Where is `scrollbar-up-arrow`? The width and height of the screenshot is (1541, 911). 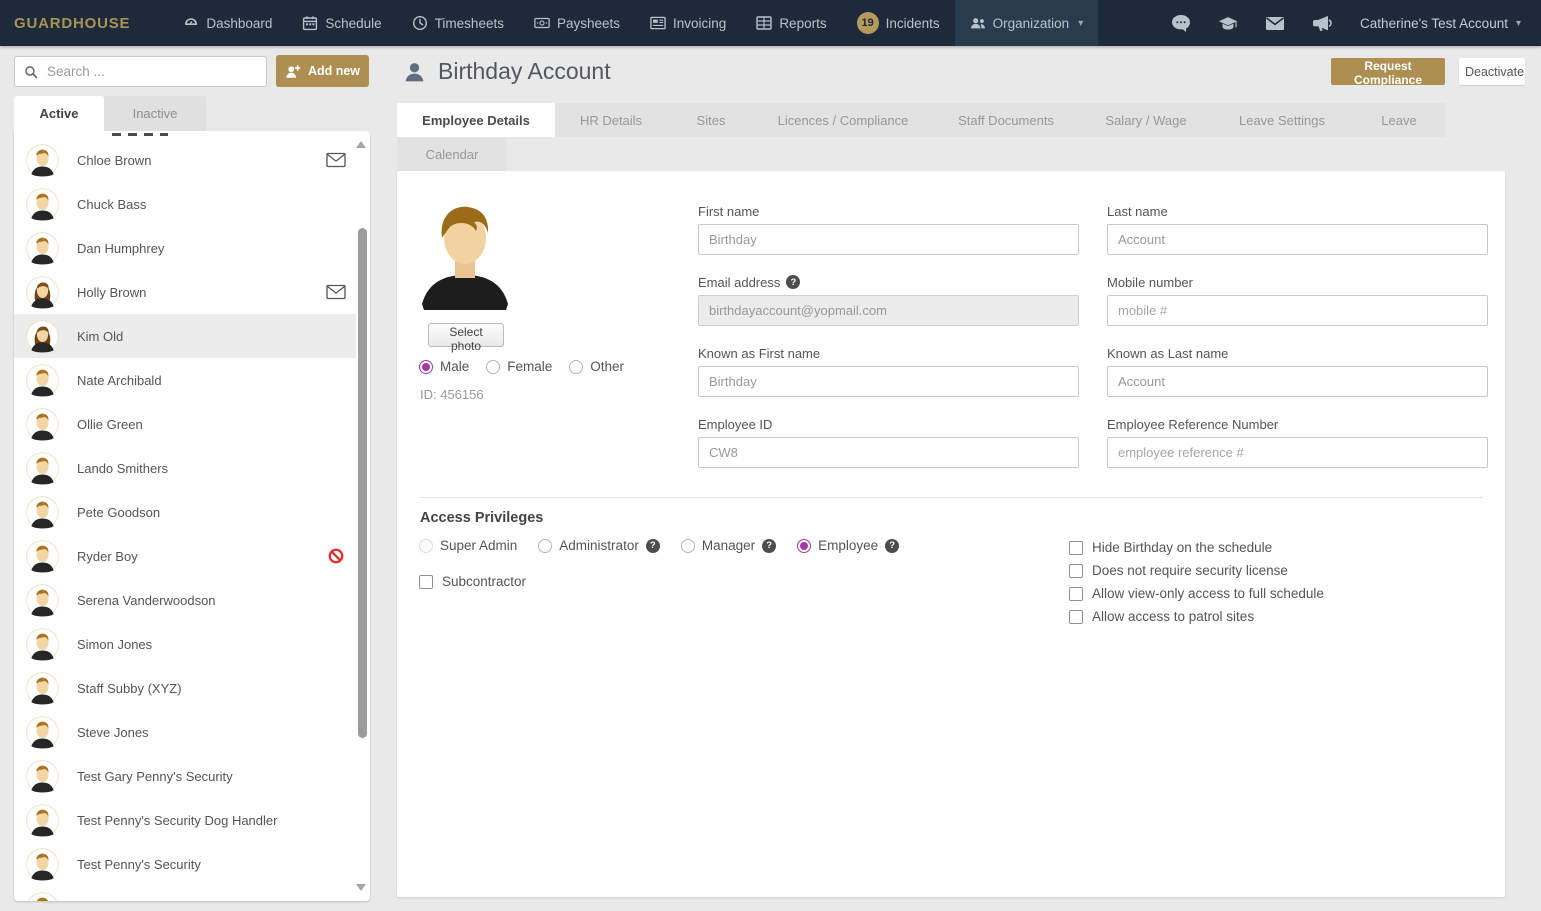 scrollbar-up-arrow is located at coordinates (361, 144).